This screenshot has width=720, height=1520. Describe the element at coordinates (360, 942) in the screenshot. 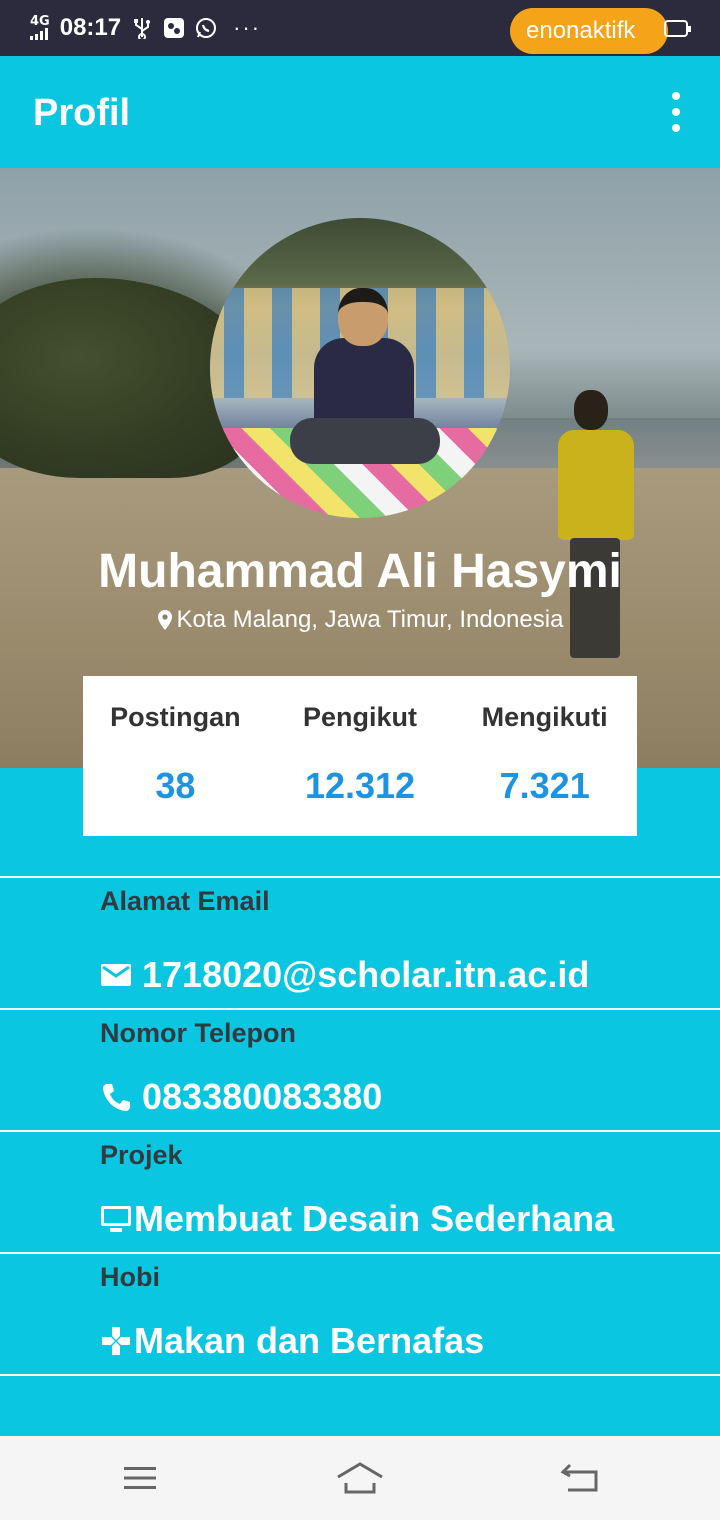

I see `email-row: Alamat Email 1718020@scholar.itn.ac.id` at that location.